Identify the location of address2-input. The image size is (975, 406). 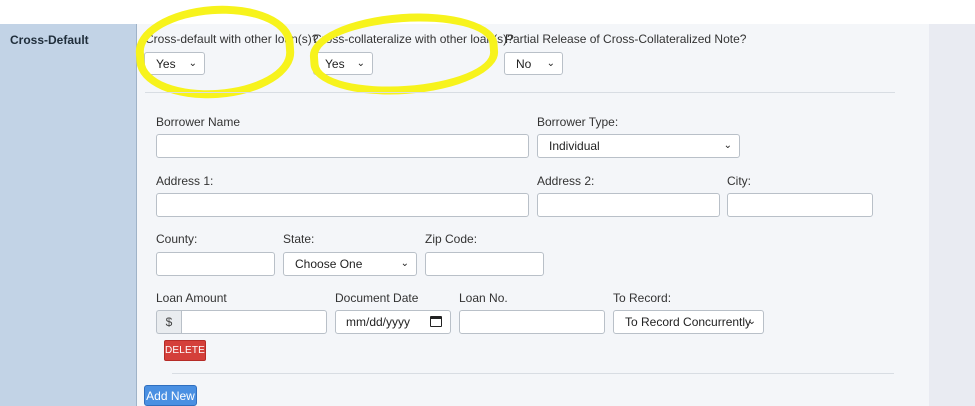
(628, 205).